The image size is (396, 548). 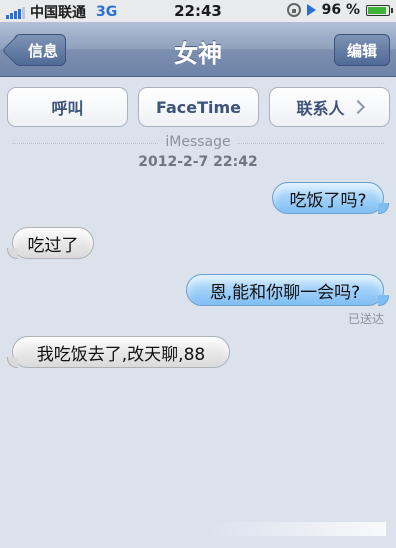 I want to click on incoming-message-bubble: 我吃饭去了,改天聊,88, so click(x=118, y=352).